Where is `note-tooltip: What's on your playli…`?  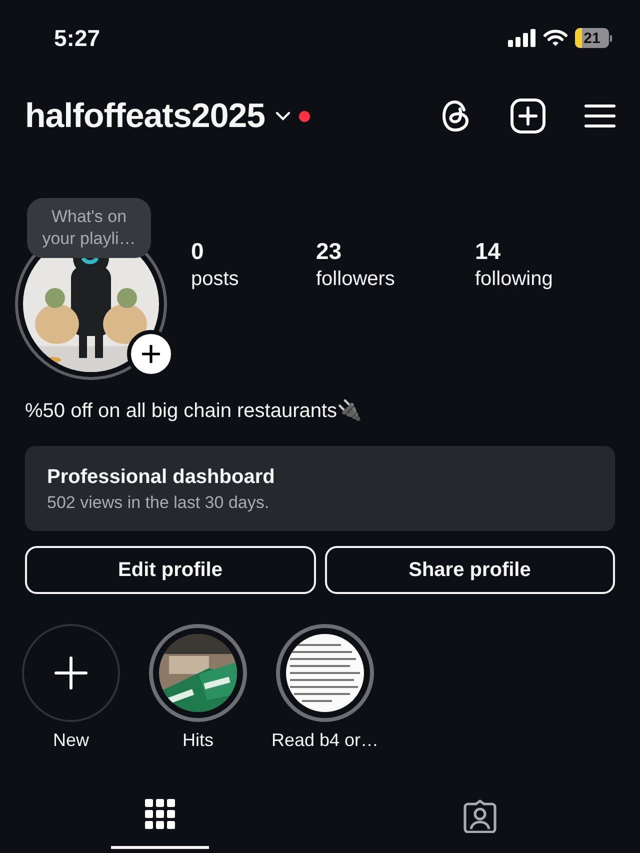 note-tooltip: What's on your playli… is located at coordinates (89, 228).